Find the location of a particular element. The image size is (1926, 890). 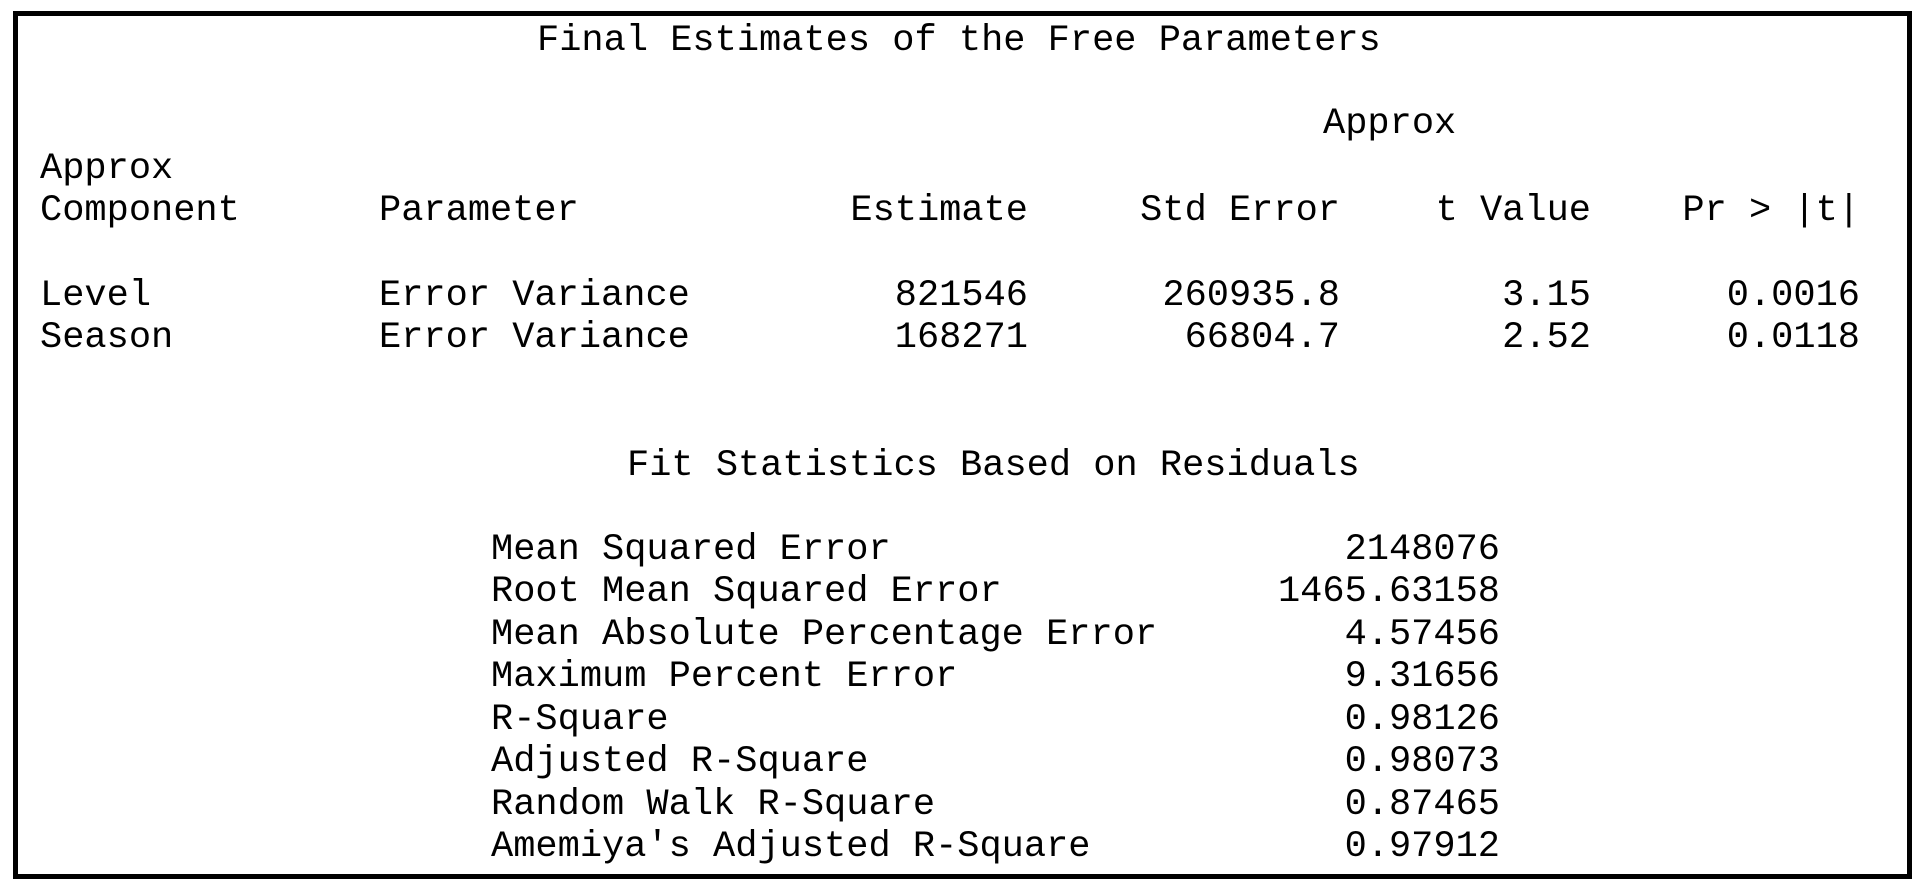

column-header-parameter: Parameter is located at coordinates (479, 211).